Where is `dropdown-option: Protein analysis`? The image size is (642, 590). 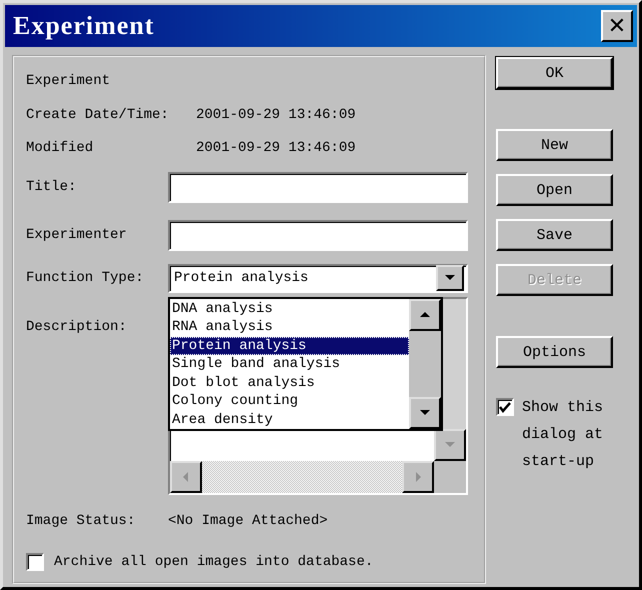 dropdown-option: Protein analysis is located at coordinates (289, 346).